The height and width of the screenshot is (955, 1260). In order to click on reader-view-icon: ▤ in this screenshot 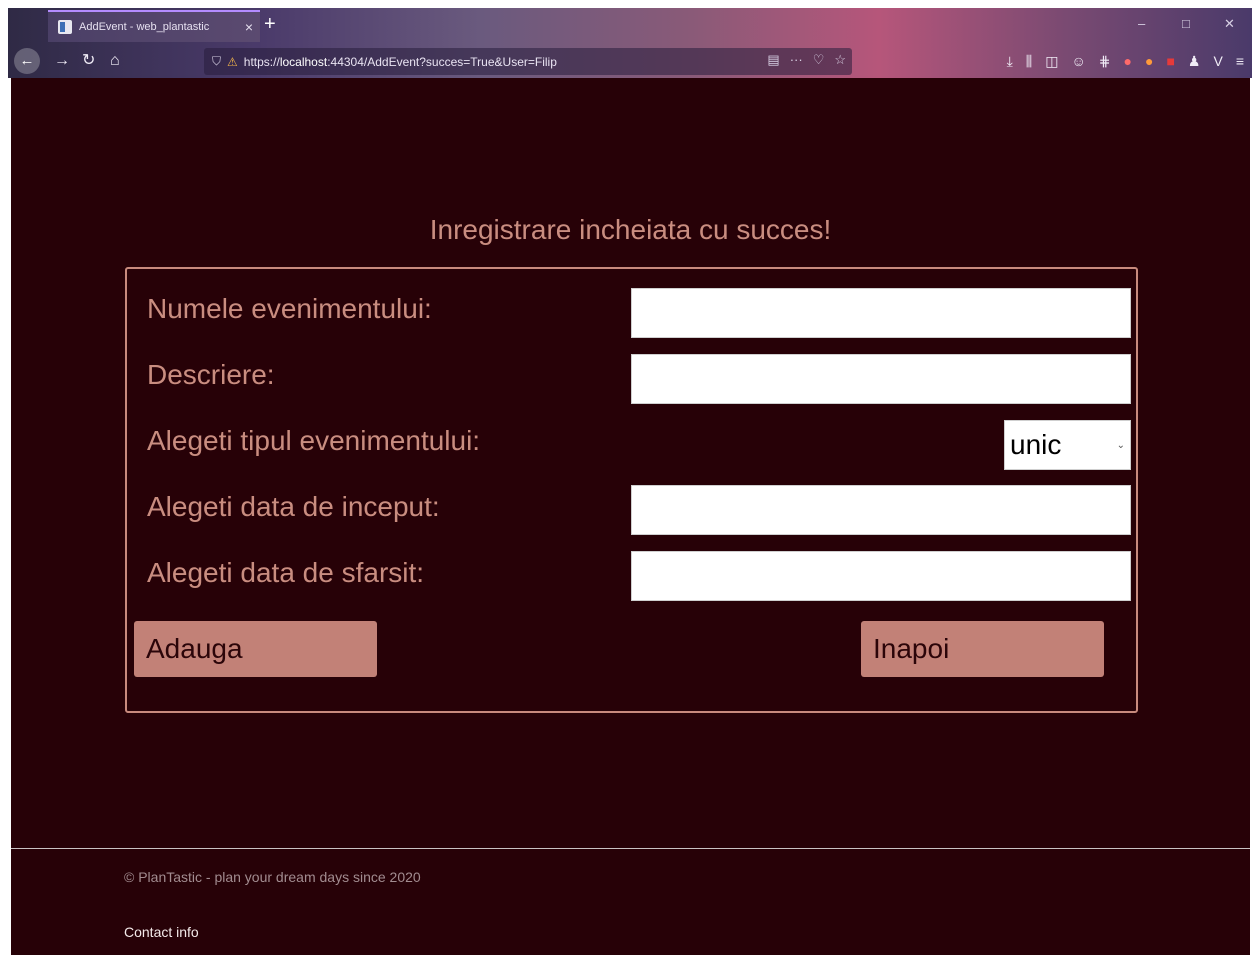, I will do `click(773, 60)`.